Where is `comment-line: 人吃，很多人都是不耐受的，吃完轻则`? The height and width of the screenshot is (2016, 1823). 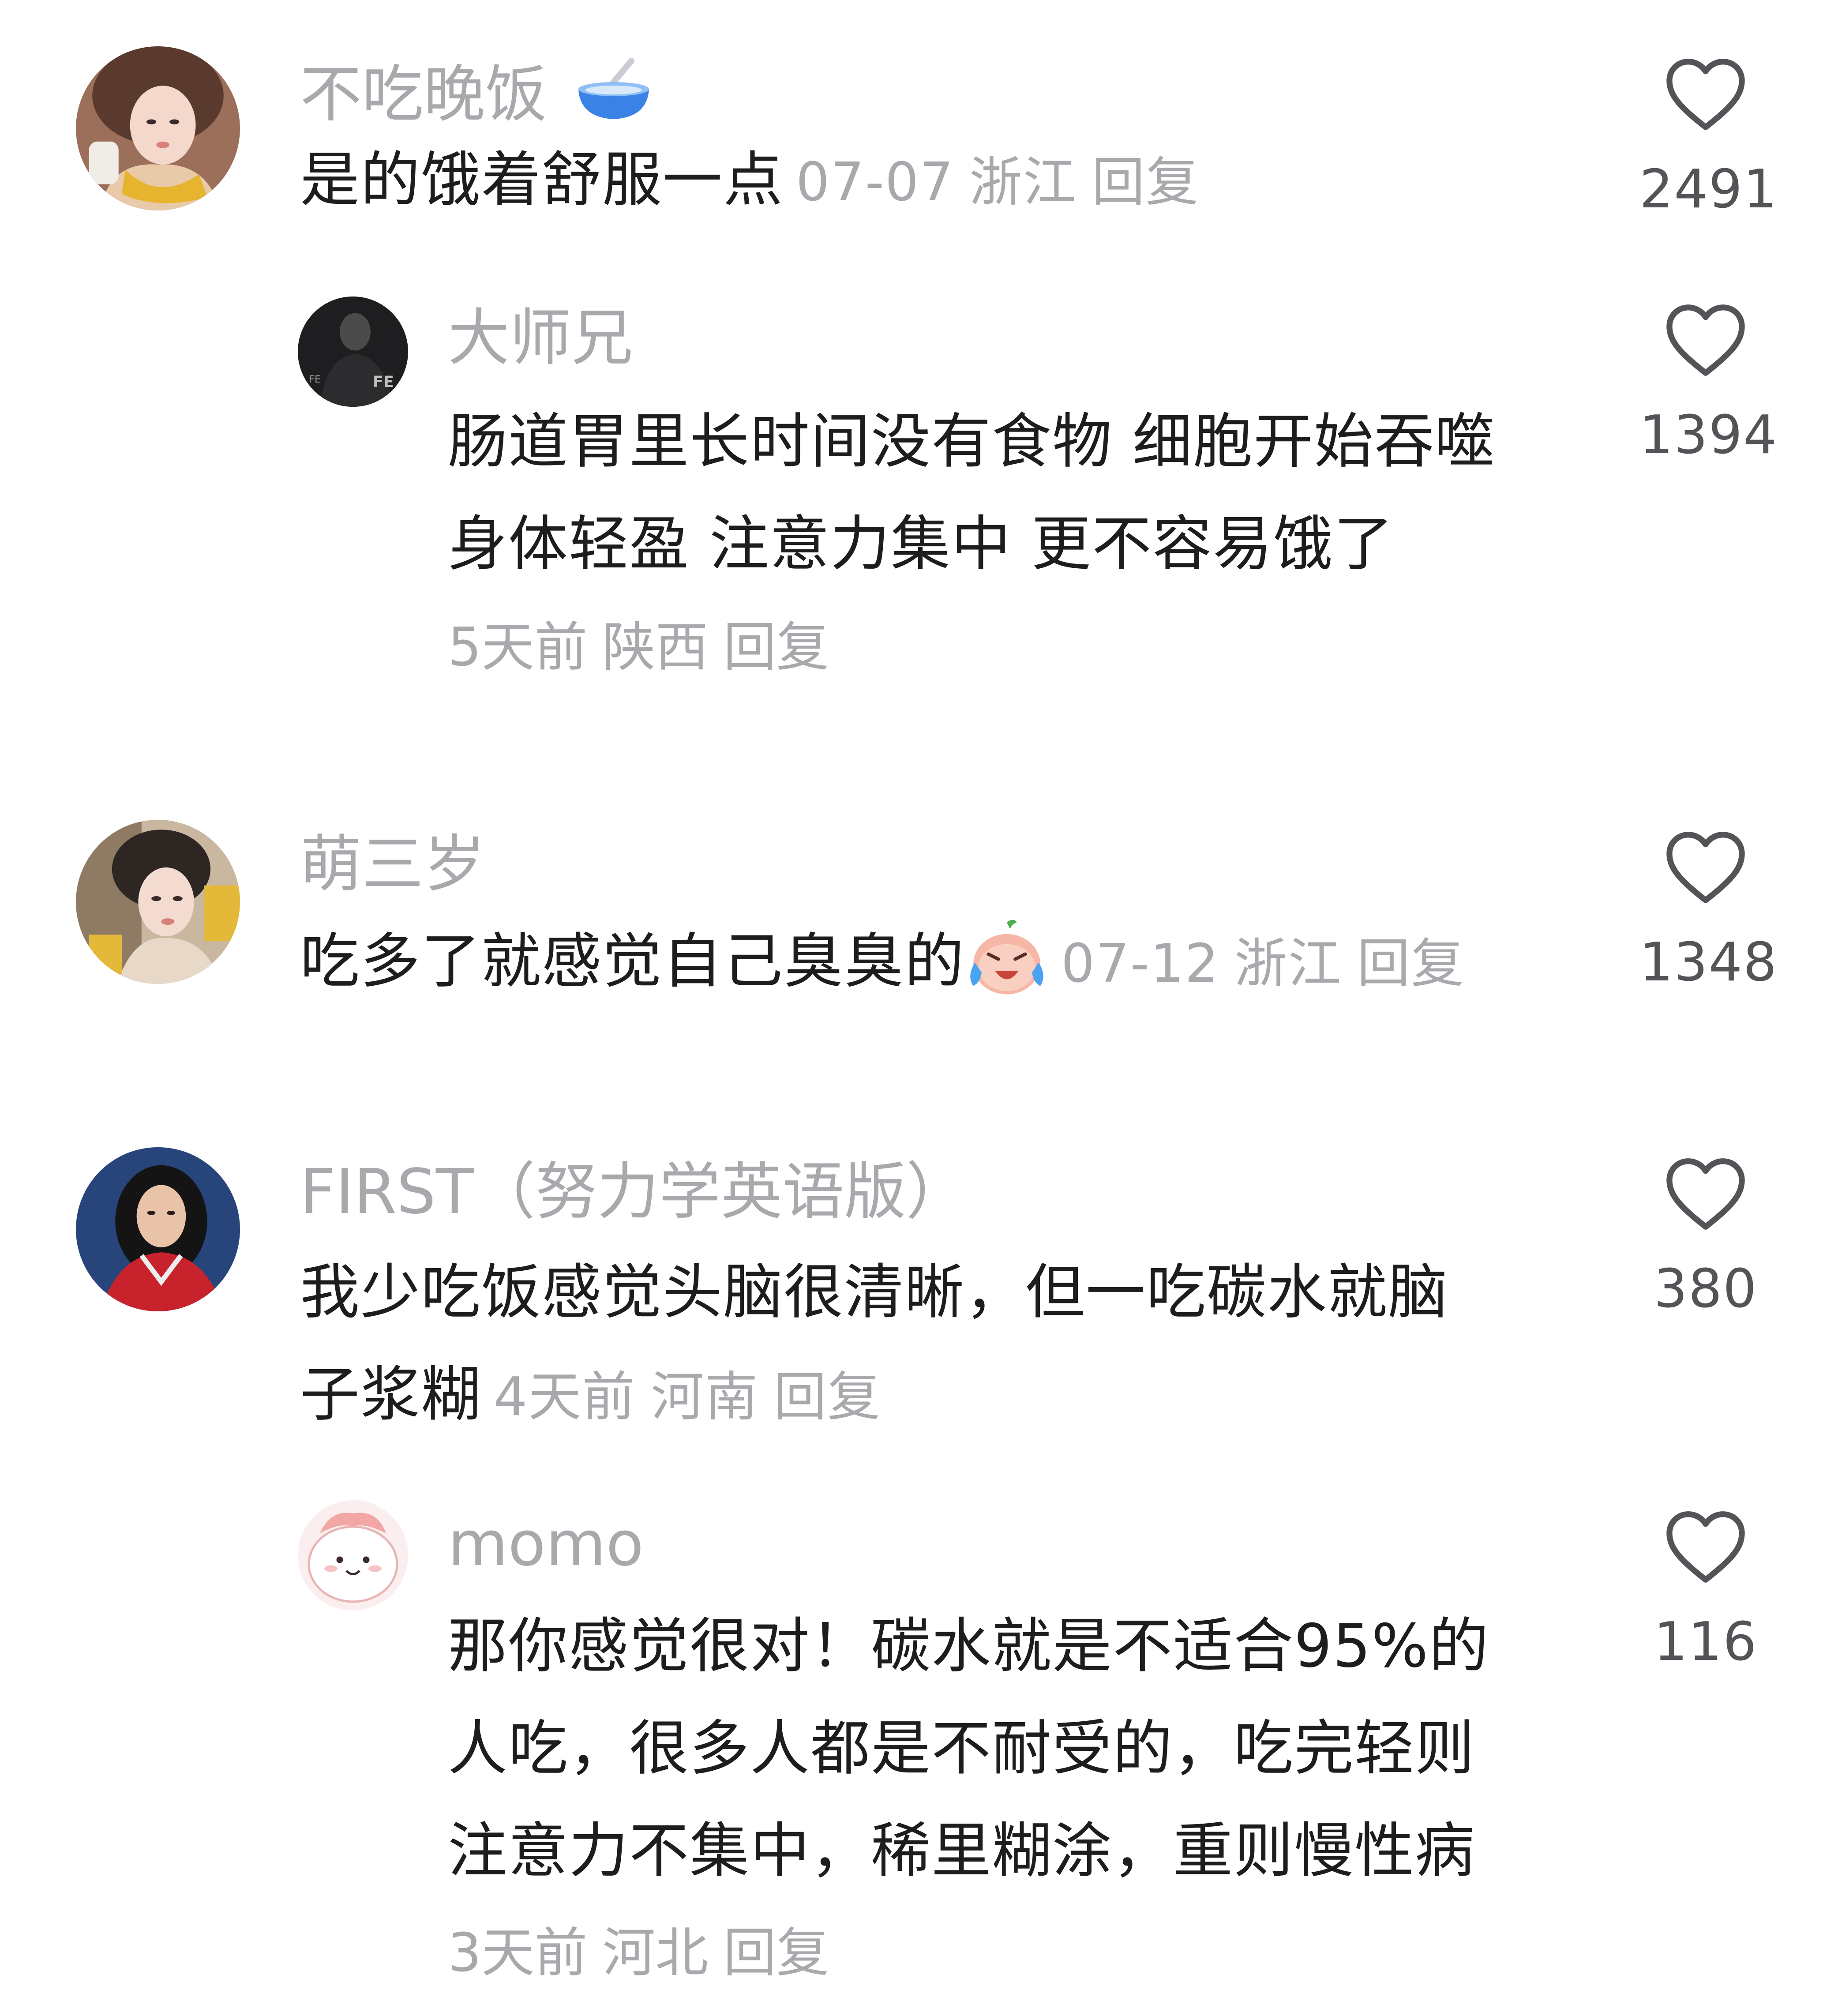
comment-line: 人吃，很多人都是不耐受的，吃完轻则 is located at coordinates (961, 1748).